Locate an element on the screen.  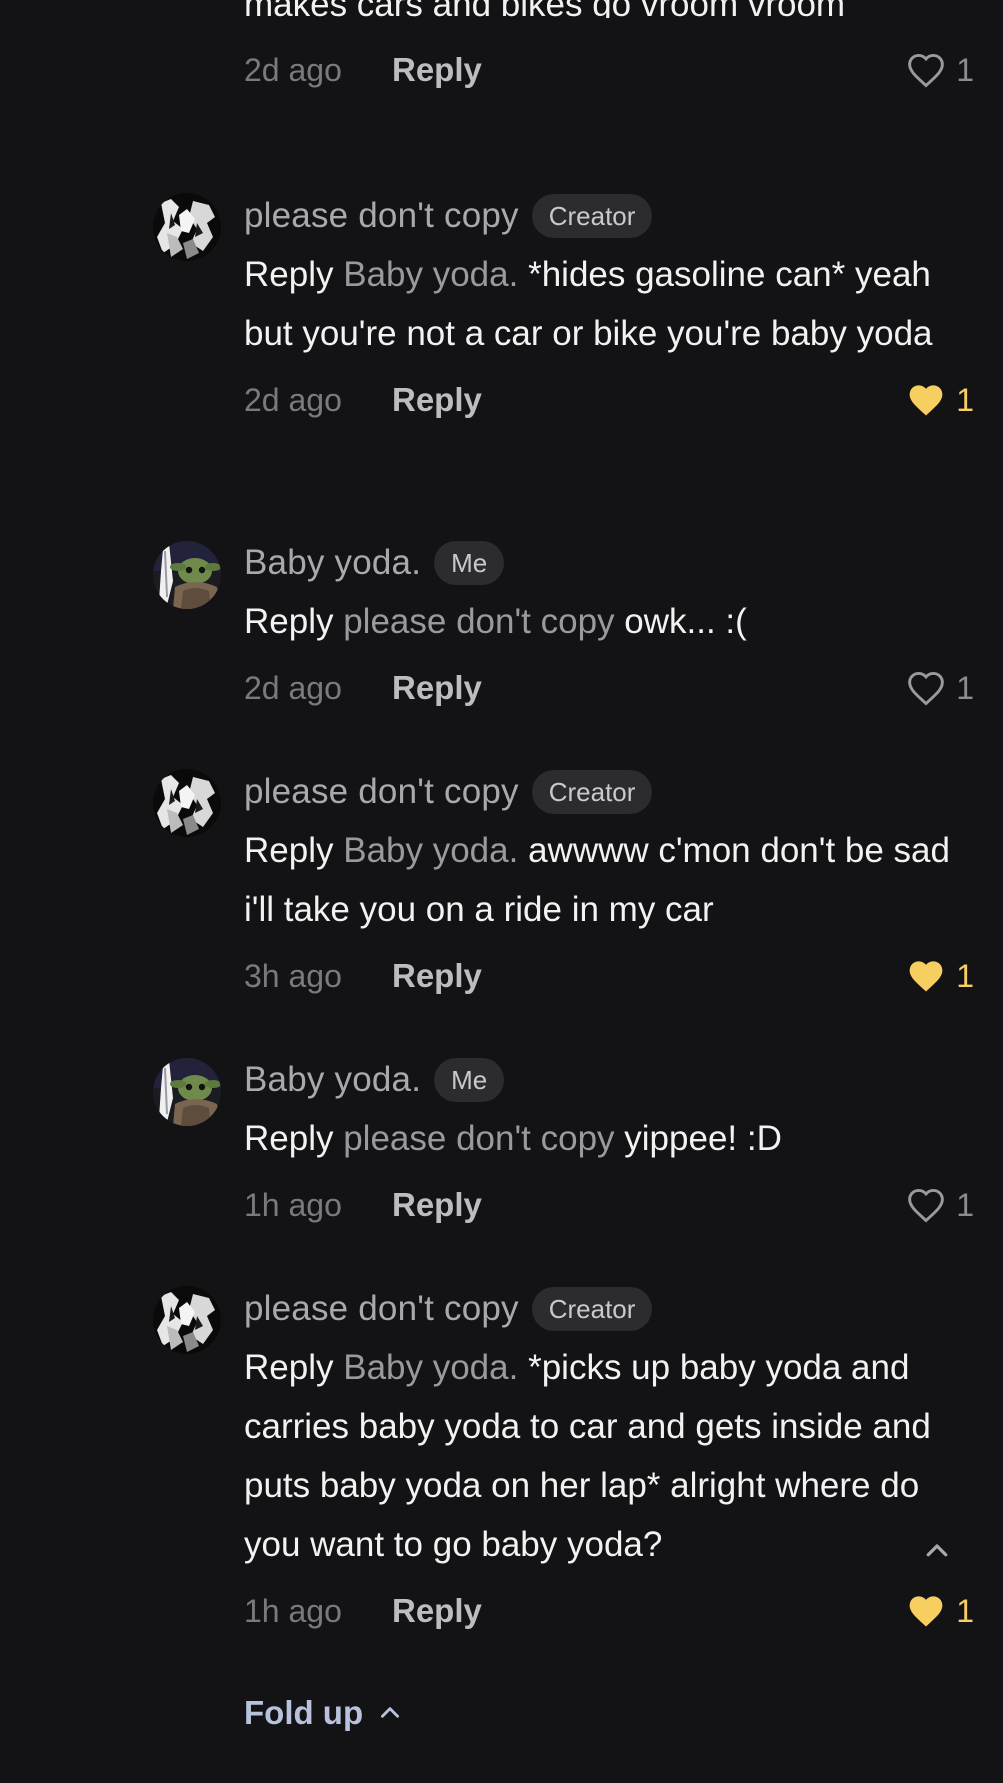
comment-text: makes cars and bikes go vroom vroom is located at coordinates (609, 9).